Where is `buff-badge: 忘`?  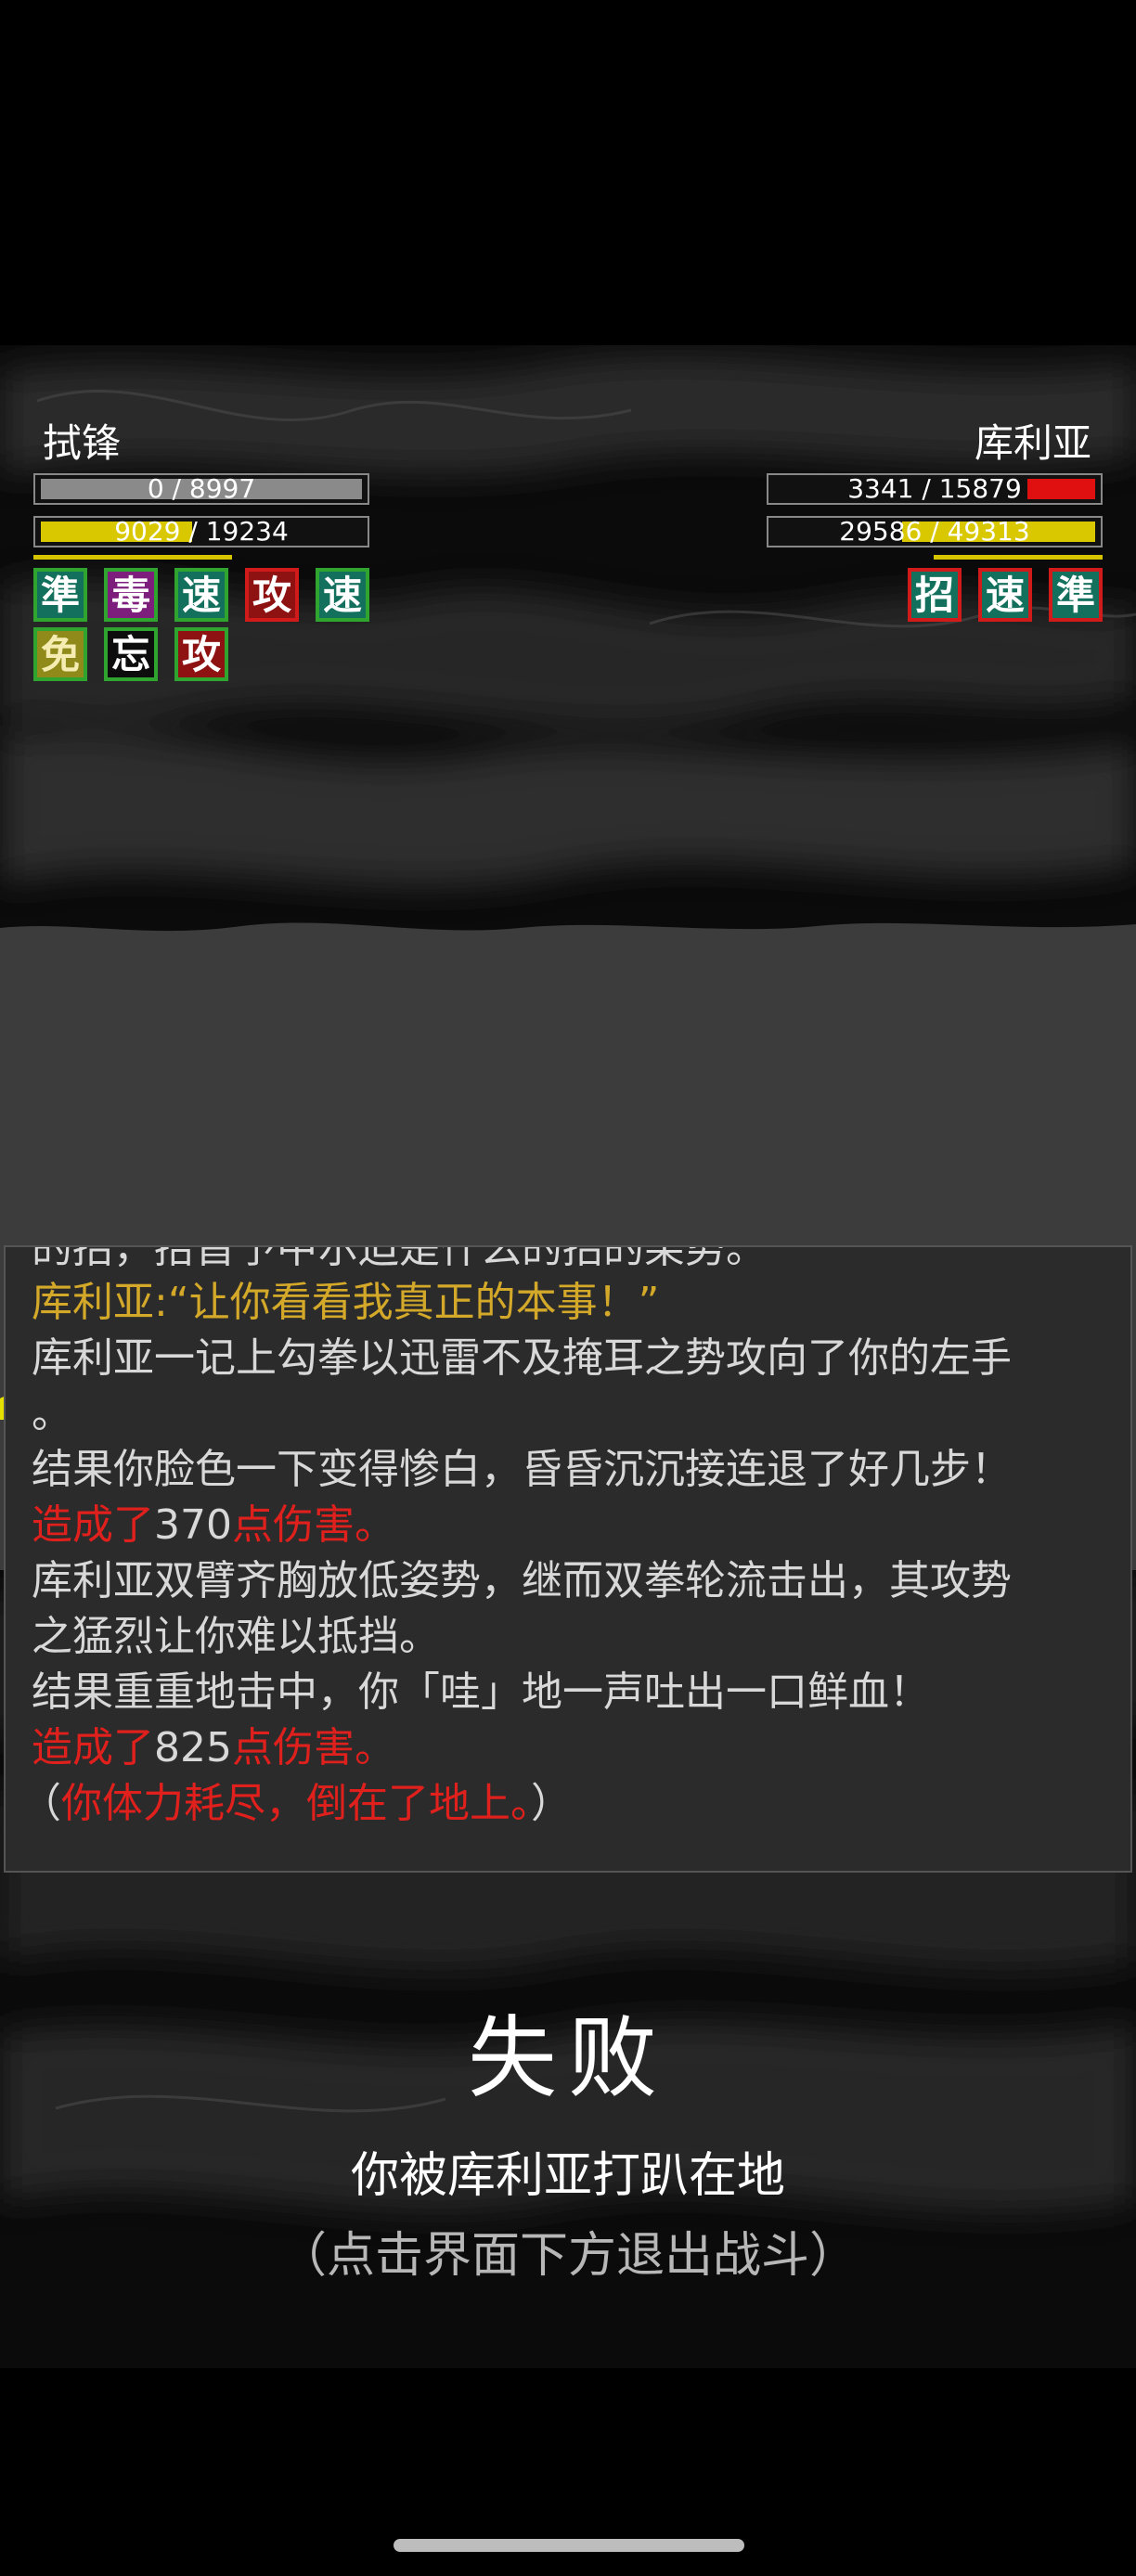
buff-badge: 忘 is located at coordinates (131, 654).